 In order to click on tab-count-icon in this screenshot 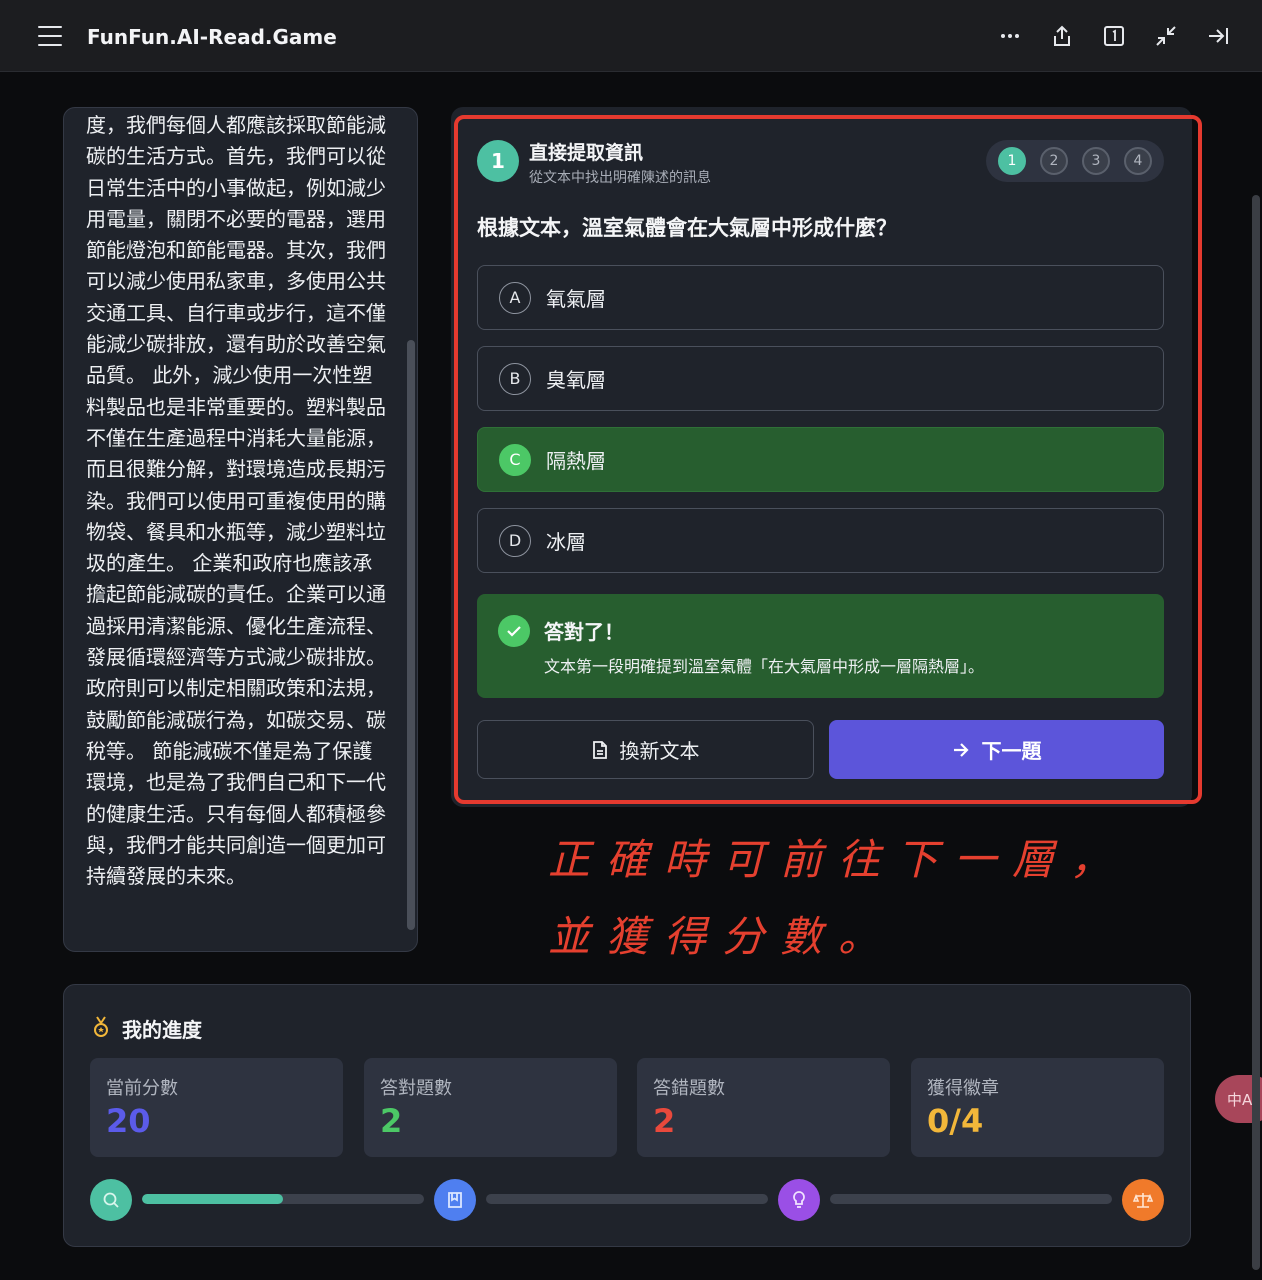, I will do `click(1114, 36)`.